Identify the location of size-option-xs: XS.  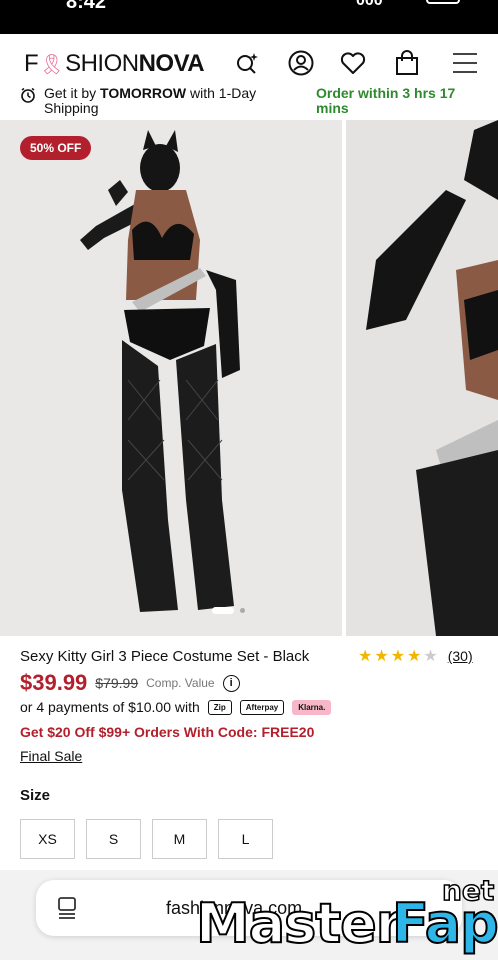
(47, 839).